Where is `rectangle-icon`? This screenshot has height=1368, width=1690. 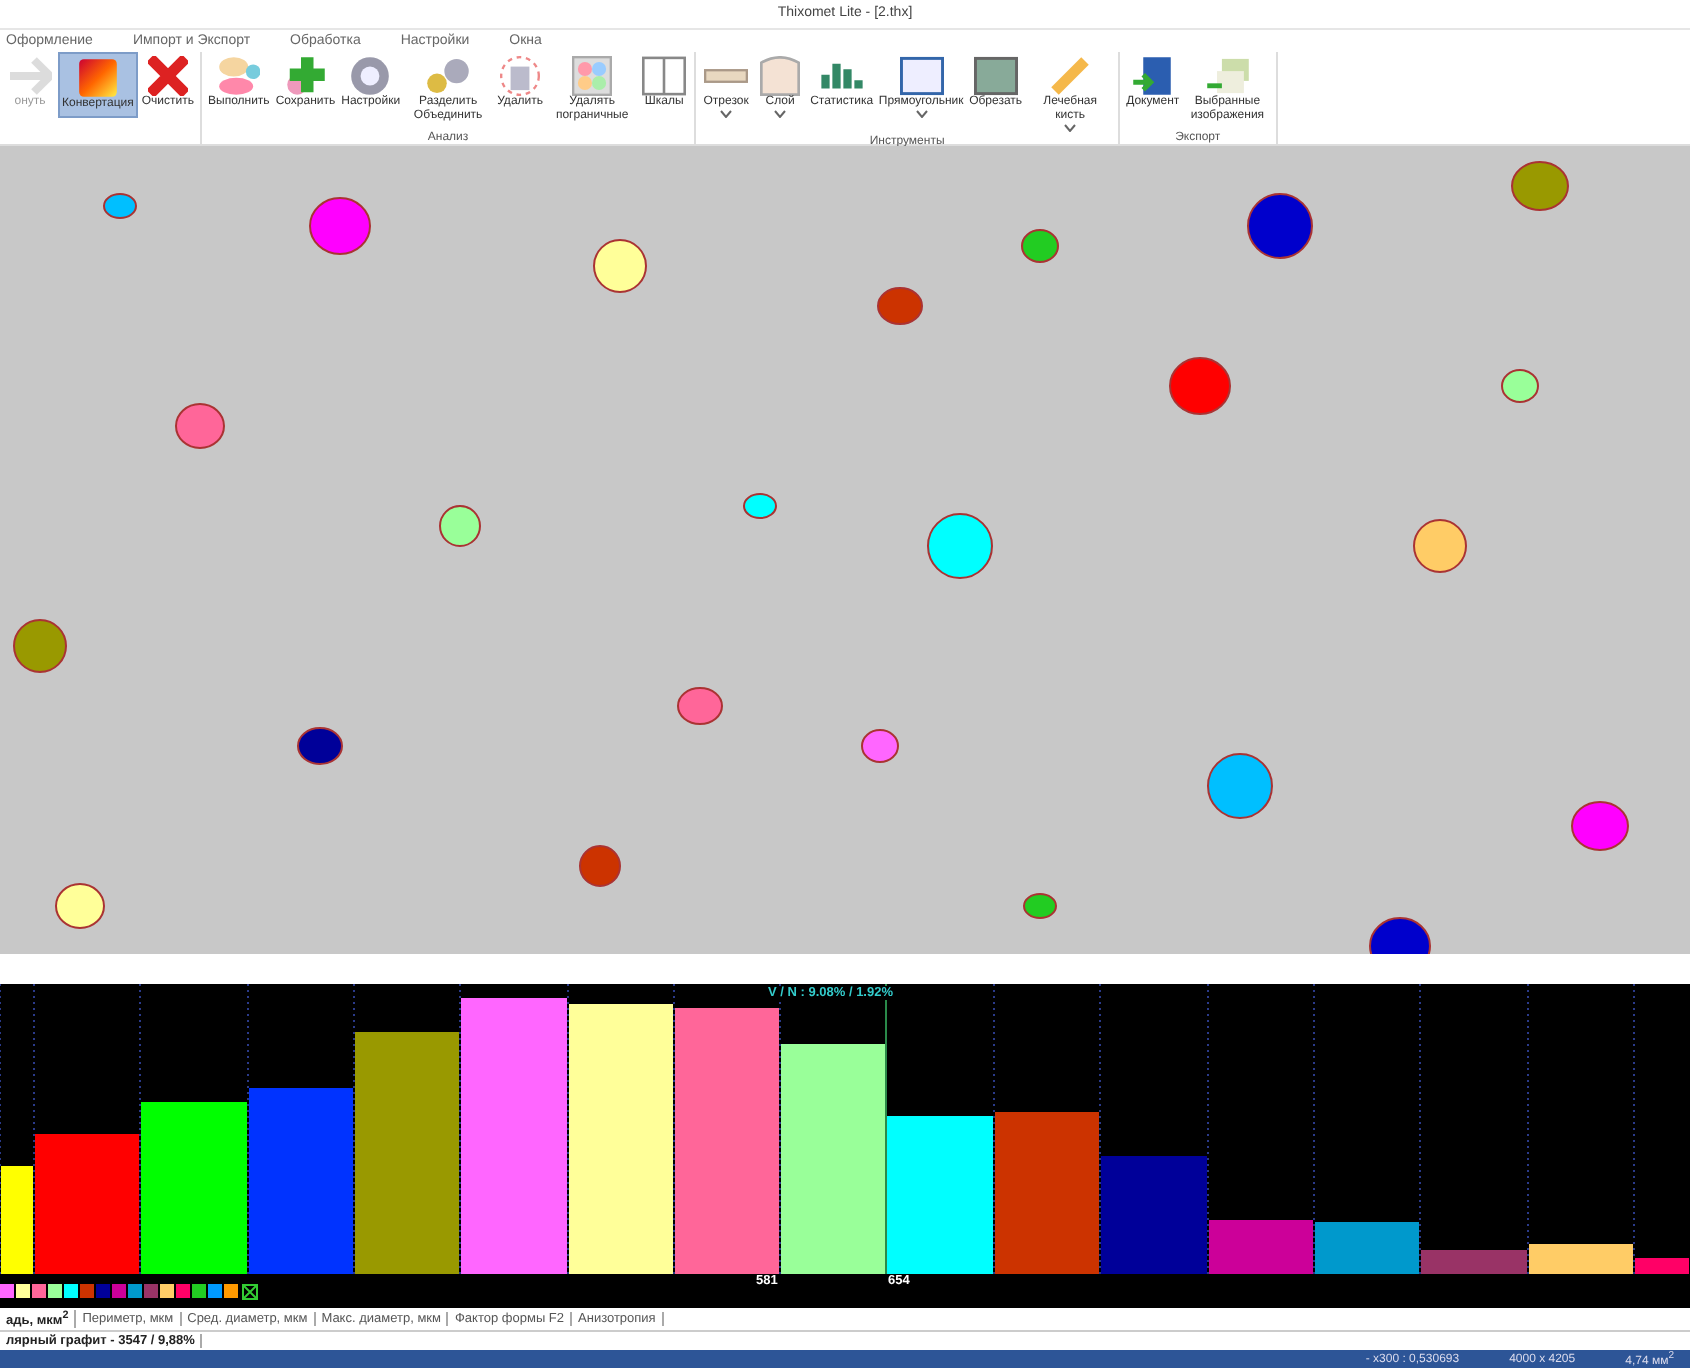 rectangle-icon is located at coordinates (921, 76).